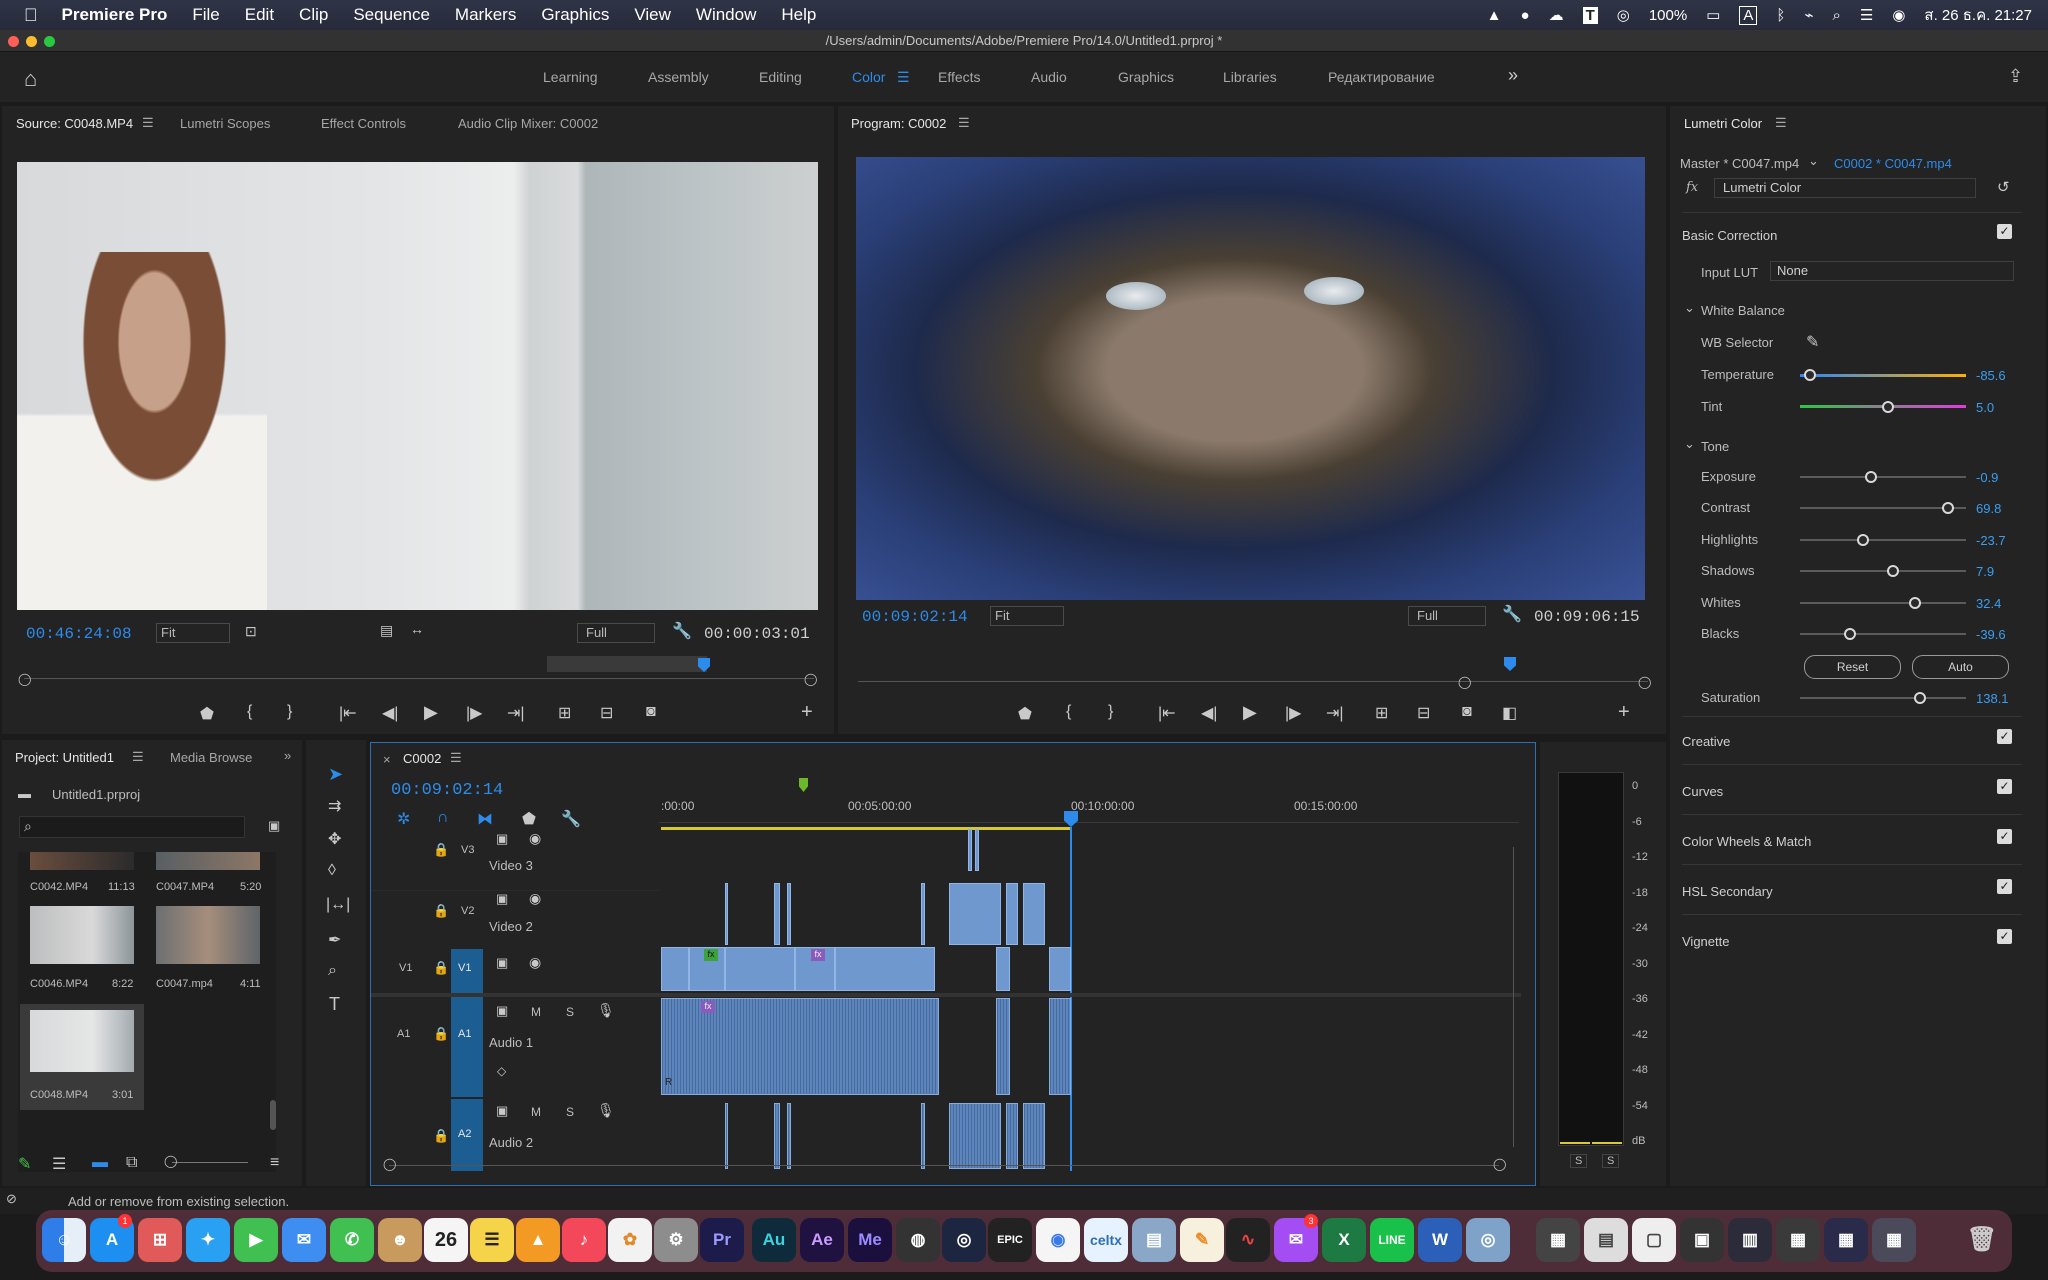 The image size is (2048, 1280). I want to click on comparison-view-icon: ◧, so click(1509, 713).